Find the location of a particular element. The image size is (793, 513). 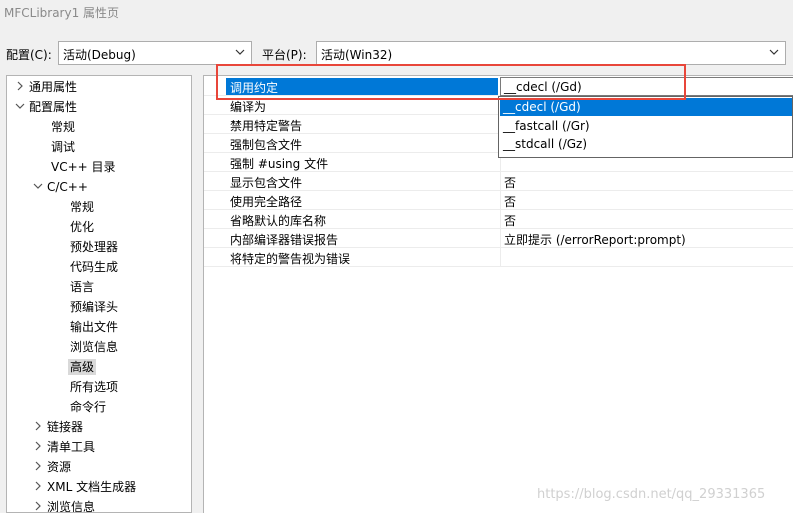

tree-item-cpp-general: 常规 is located at coordinates (82, 207).